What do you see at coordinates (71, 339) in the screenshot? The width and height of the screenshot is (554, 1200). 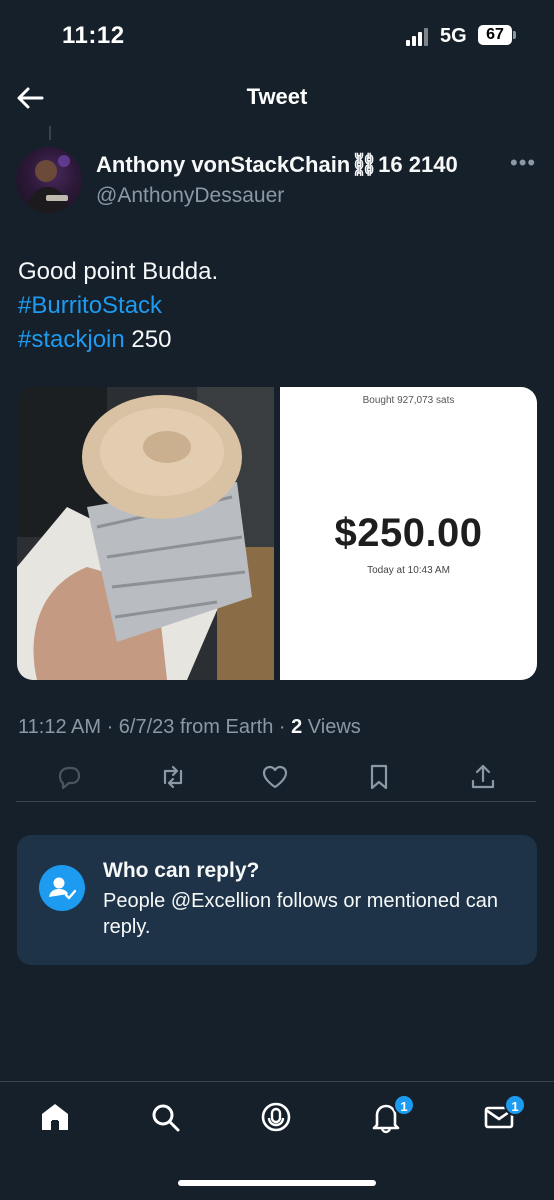 I see `hashtag-link: #stackjoin` at bounding box center [71, 339].